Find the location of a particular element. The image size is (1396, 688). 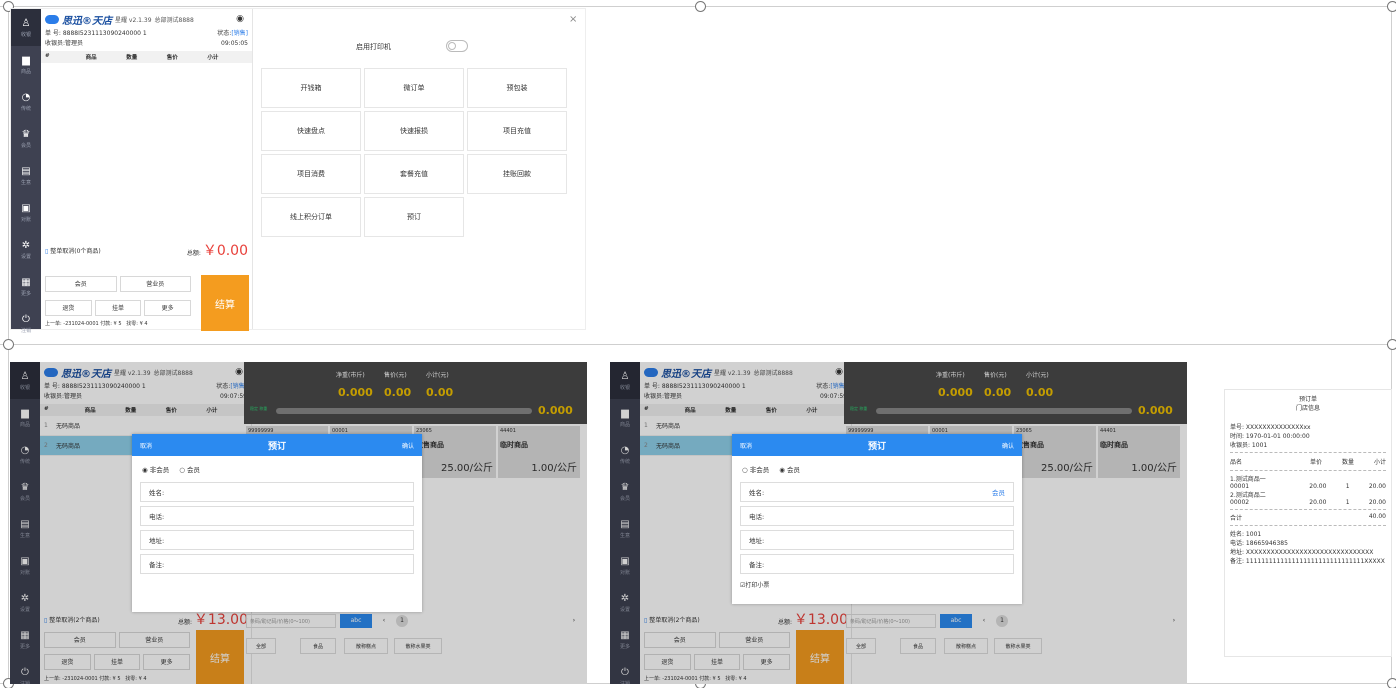

radio-label: 非会员 is located at coordinates (759, 470).